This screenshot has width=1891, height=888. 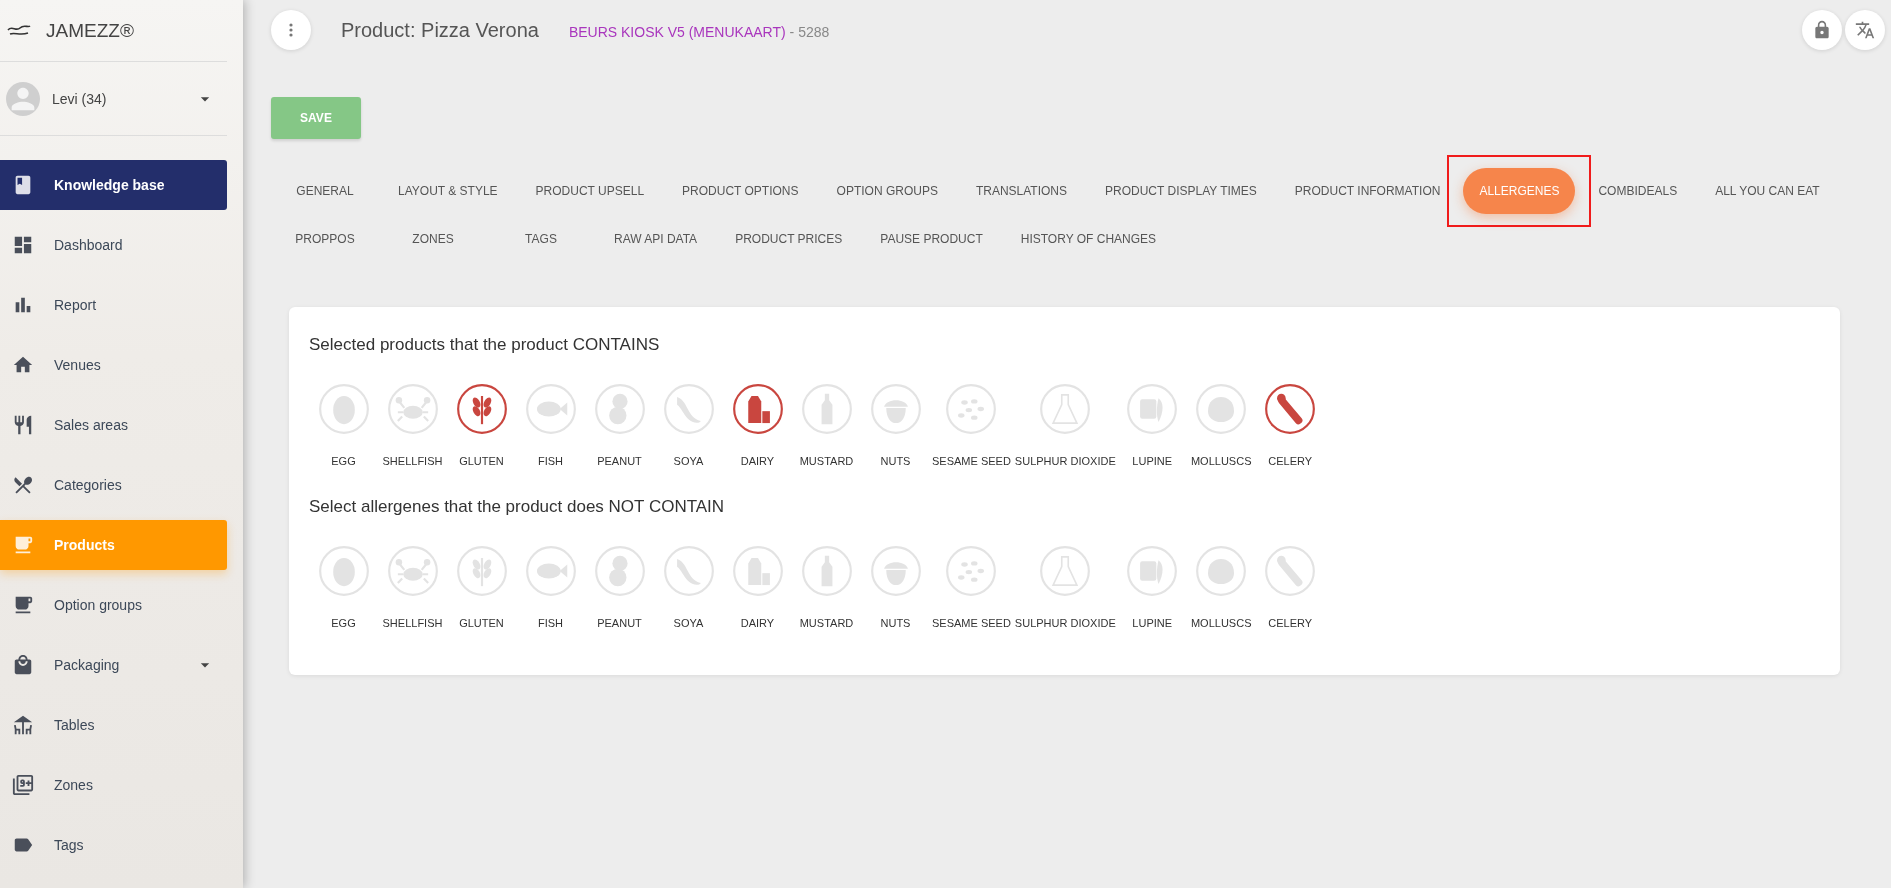 I want to click on spoon-fork-icon, so click(x=23, y=485).